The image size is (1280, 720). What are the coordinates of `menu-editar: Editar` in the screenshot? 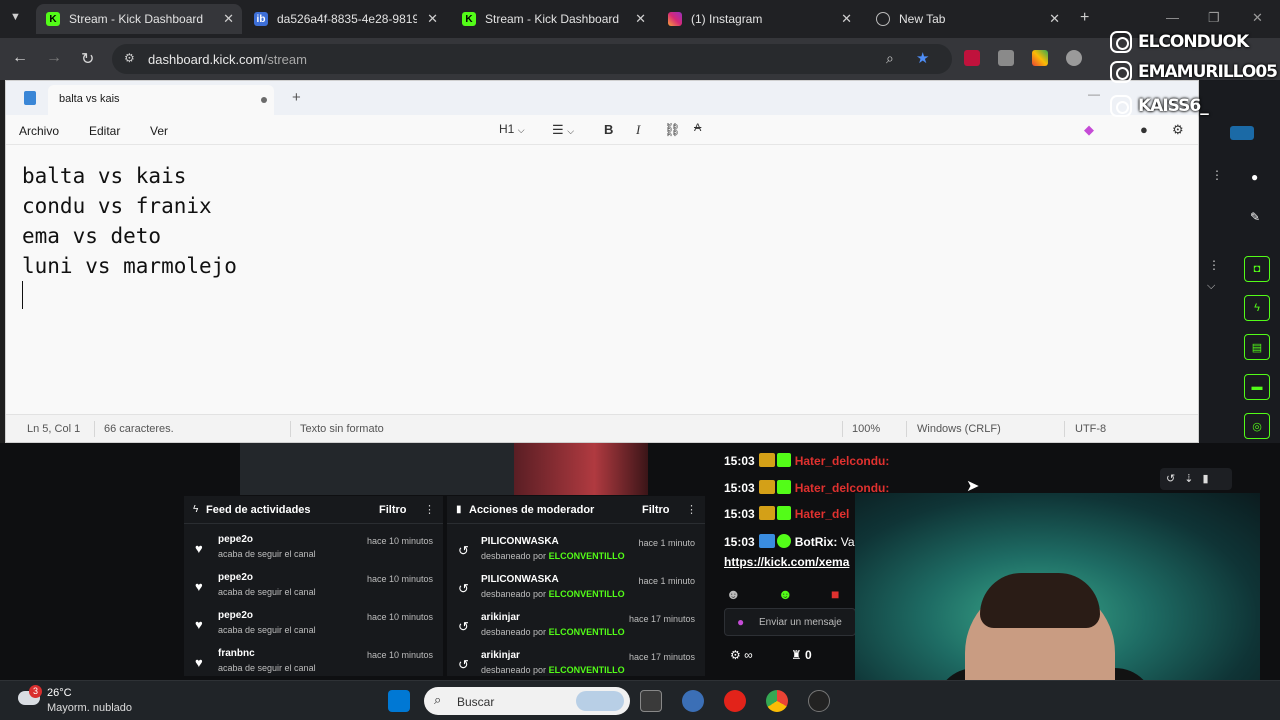 It's located at (104, 131).